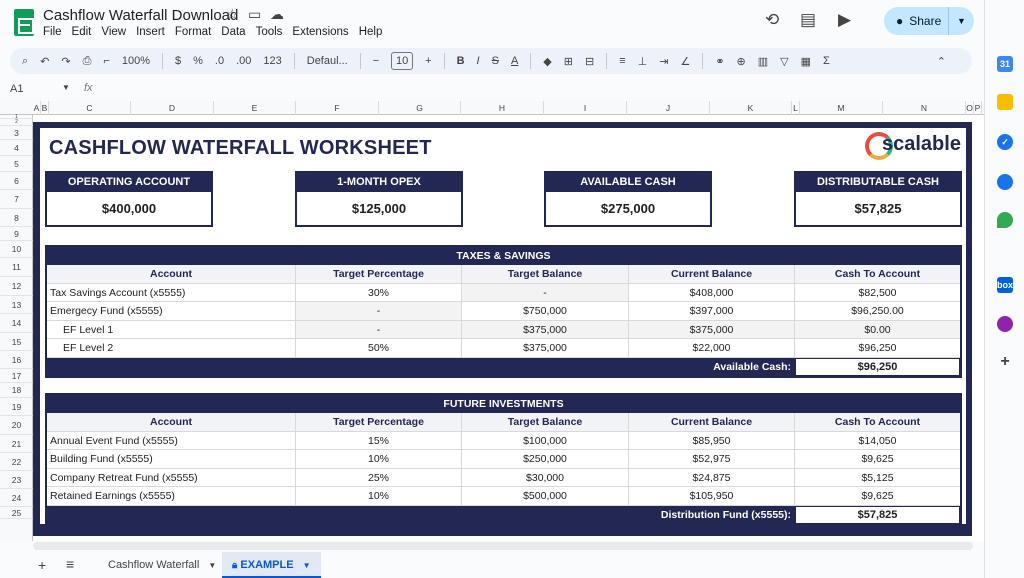 The width and height of the screenshot is (1024, 578). Describe the element at coordinates (16, 498) in the screenshot. I see `row-header: 24` at that location.